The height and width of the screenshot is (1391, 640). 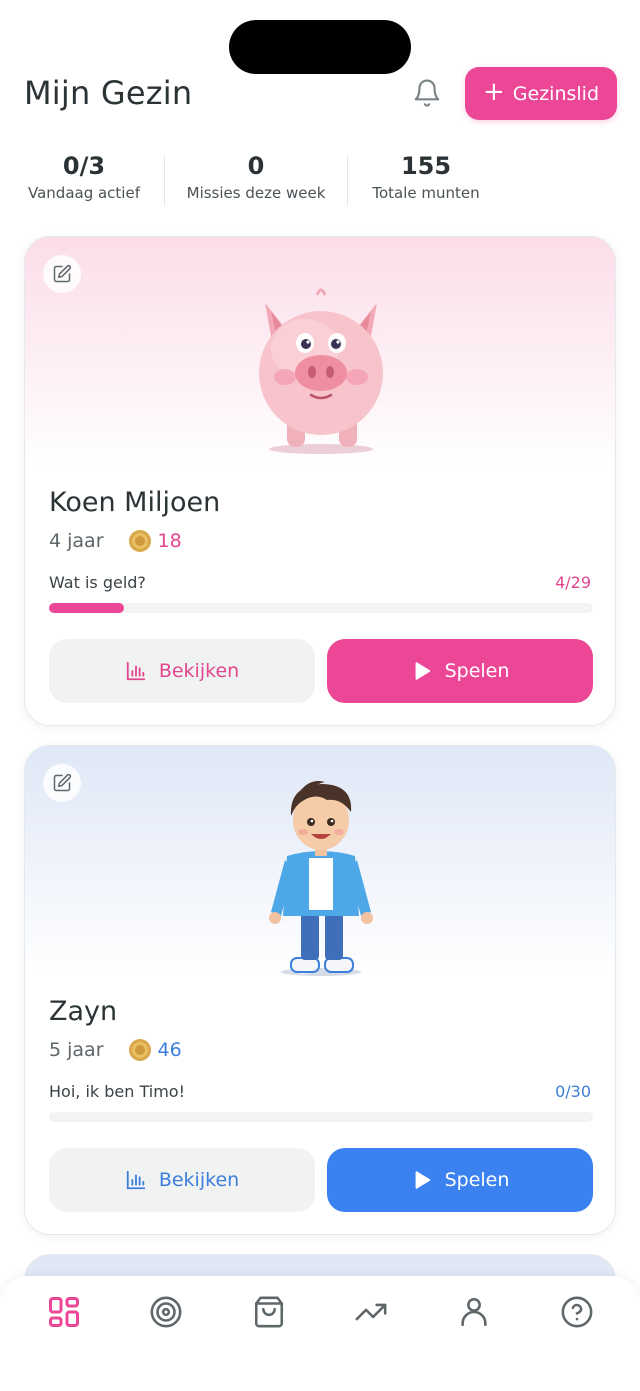 I want to click on help-icon, so click(x=577, y=1312).